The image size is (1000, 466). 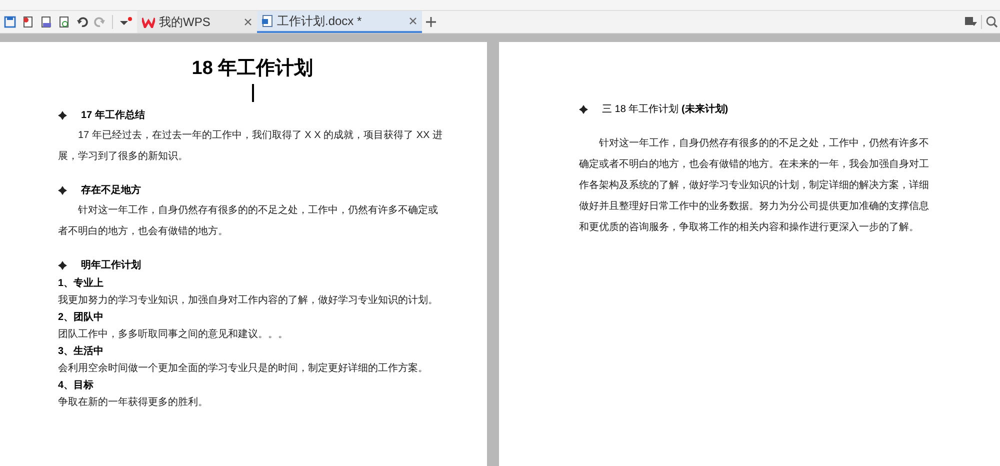 What do you see at coordinates (81, 317) in the screenshot?
I see `numbered-heading: 2、团队中` at bounding box center [81, 317].